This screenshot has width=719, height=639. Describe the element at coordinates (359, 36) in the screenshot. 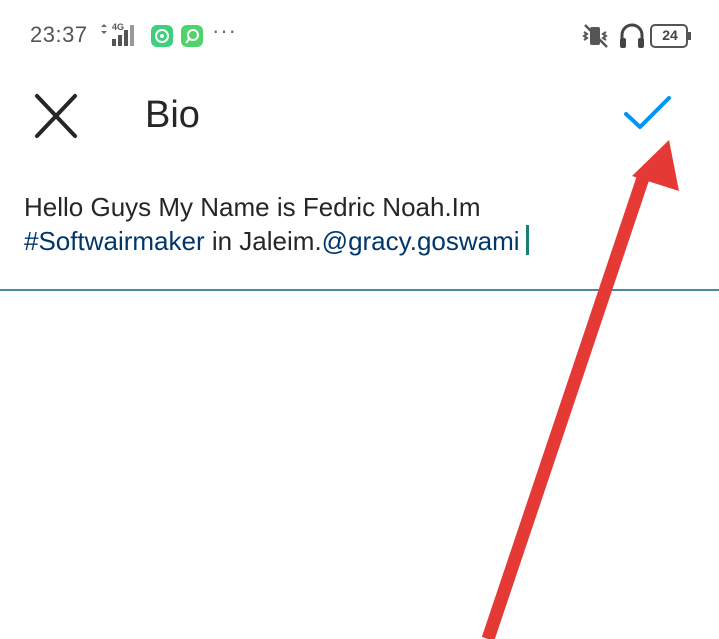

I see `status-bar: 23:37 4G ··· 24` at that location.